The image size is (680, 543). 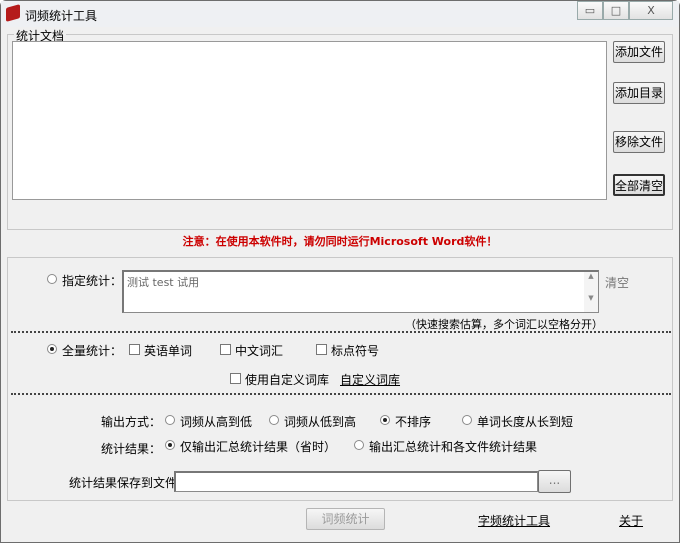 I want to click on save-file-label: 统计结果保存到文件：, so click(x=129, y=483).